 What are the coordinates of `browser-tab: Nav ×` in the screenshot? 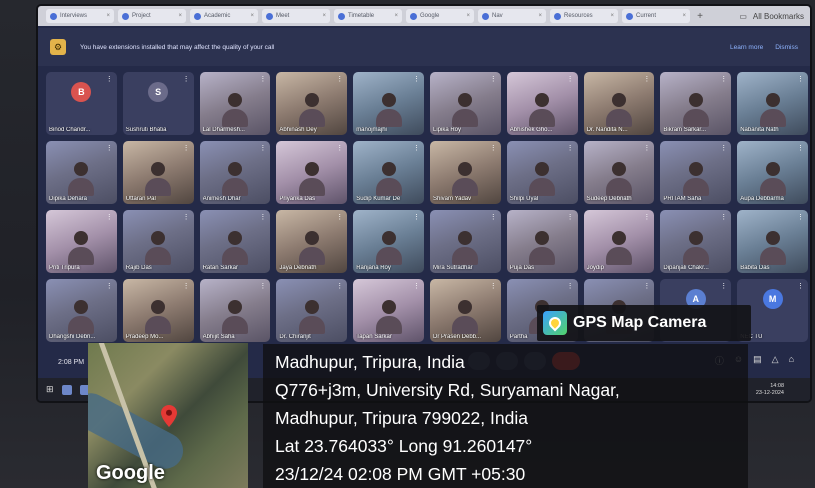 It's located at (512, 16).